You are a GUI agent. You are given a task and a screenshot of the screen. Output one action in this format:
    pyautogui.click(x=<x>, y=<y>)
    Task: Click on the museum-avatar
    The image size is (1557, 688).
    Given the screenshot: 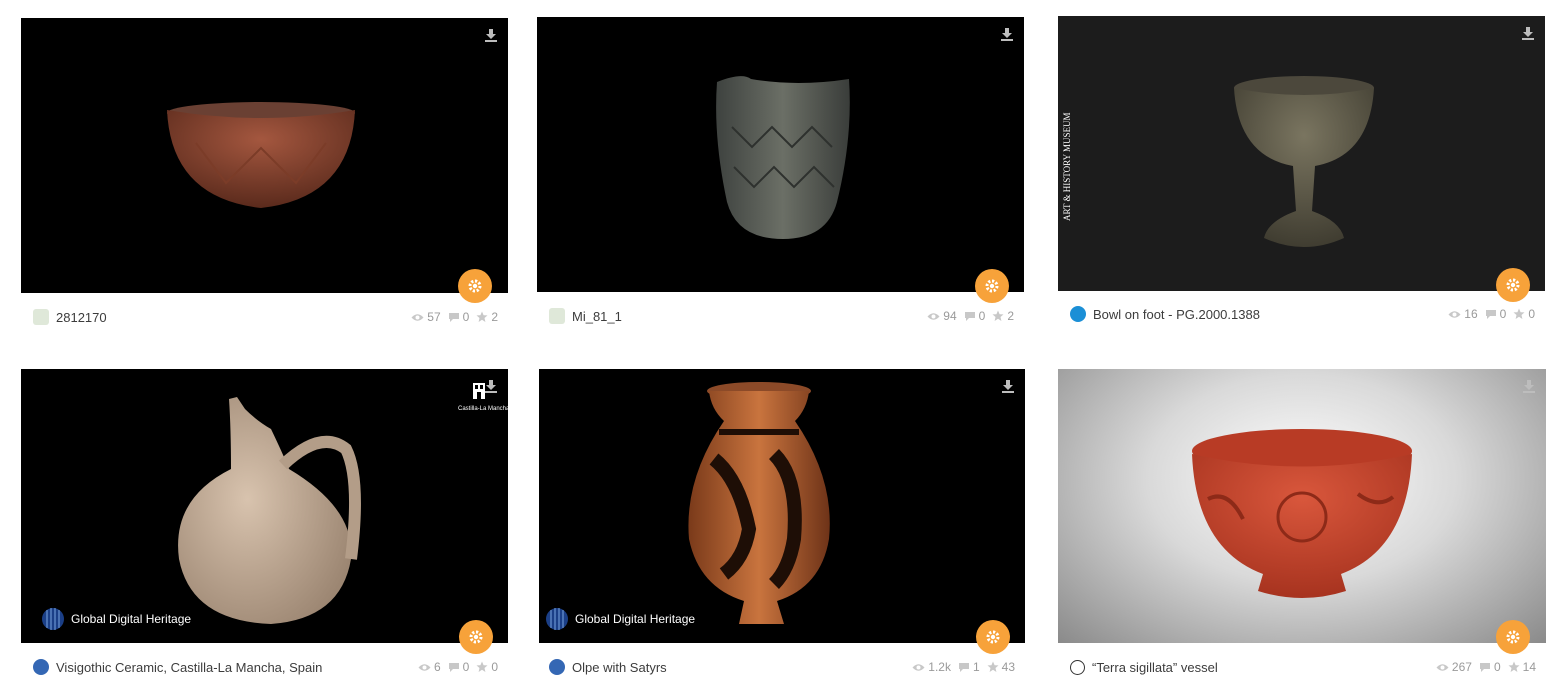 What is the action you would take?
    pyautogui.click(x=1078, y=314)
    